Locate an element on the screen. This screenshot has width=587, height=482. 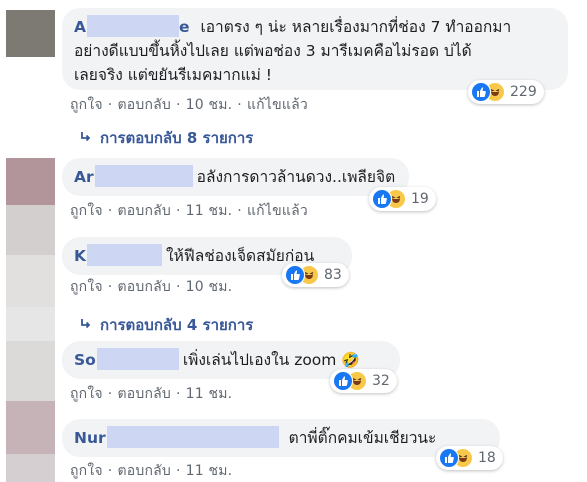
comment-bubble: Nur ตาพี่ติ๊กคมเข้มเชียวนะ is located at coordinates (281, 438).